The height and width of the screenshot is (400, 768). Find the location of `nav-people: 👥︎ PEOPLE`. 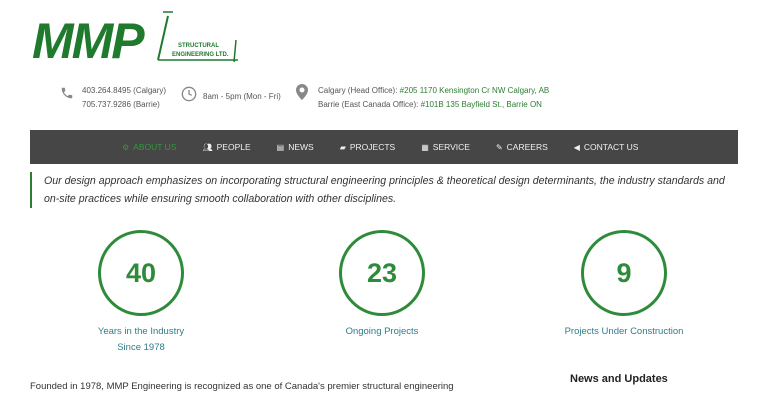

nav-people: 👥︎ PEOPLE is located at coordinates (226, 147).